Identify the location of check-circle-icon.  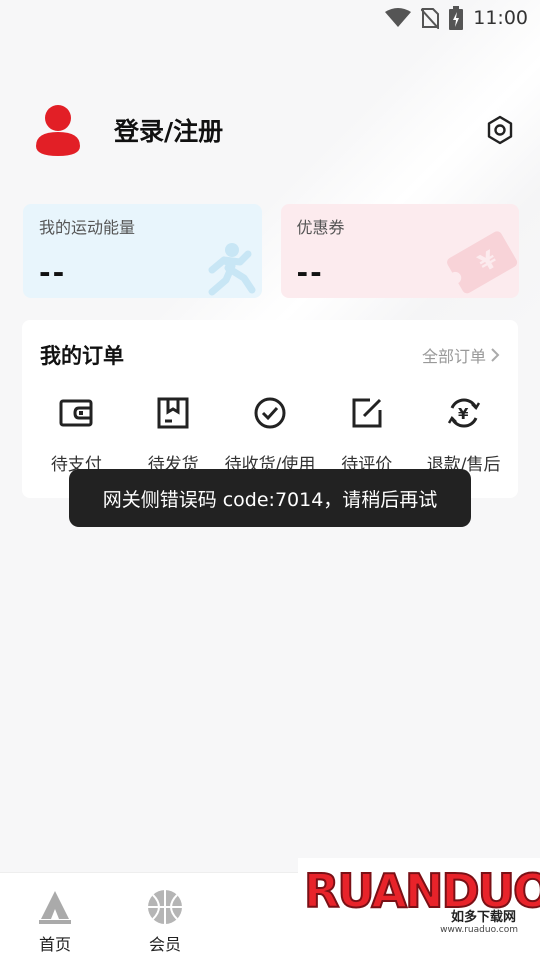
(270, 413).